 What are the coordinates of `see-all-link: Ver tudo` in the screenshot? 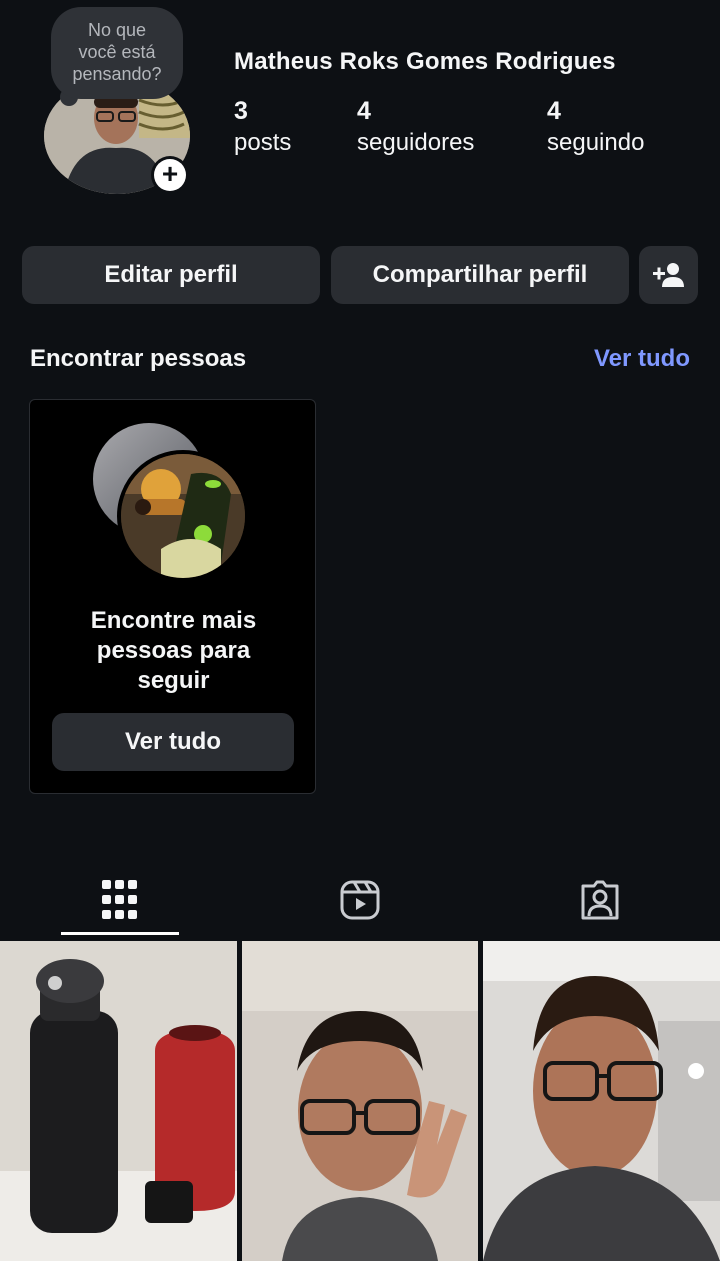 It's located at (642, 359).